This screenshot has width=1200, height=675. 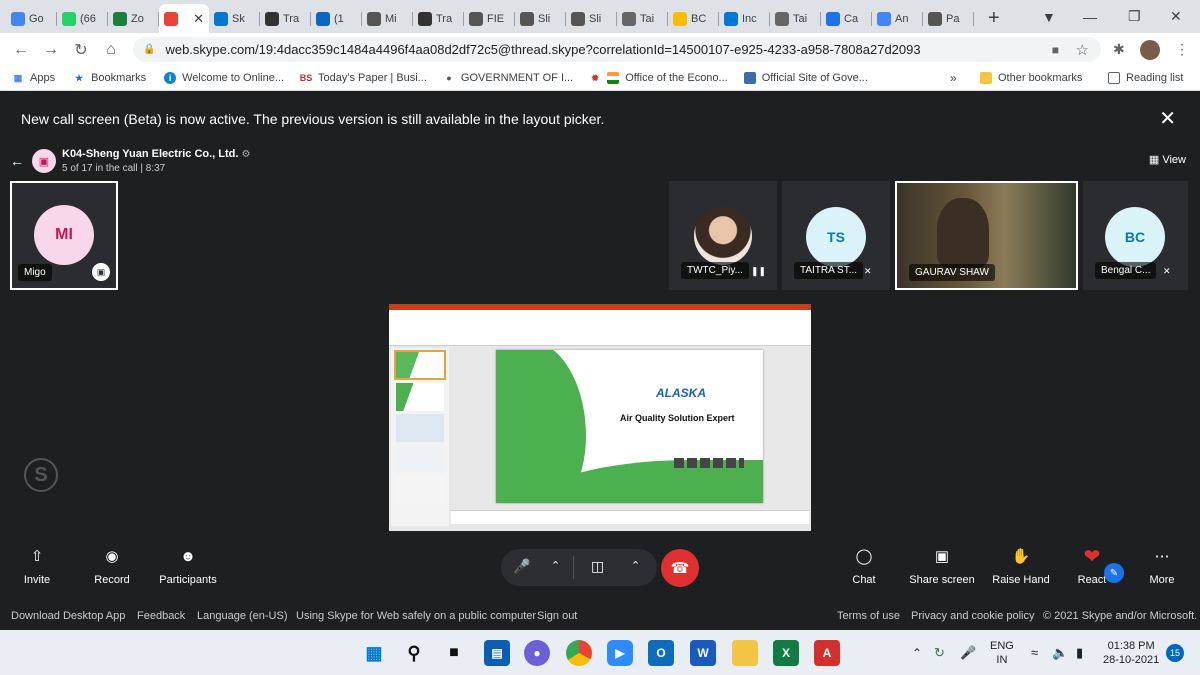 What do you see at coordinates (374, 653) in the screenshot?
I see `start-icon: ▦` at bounding box center [374, 653].